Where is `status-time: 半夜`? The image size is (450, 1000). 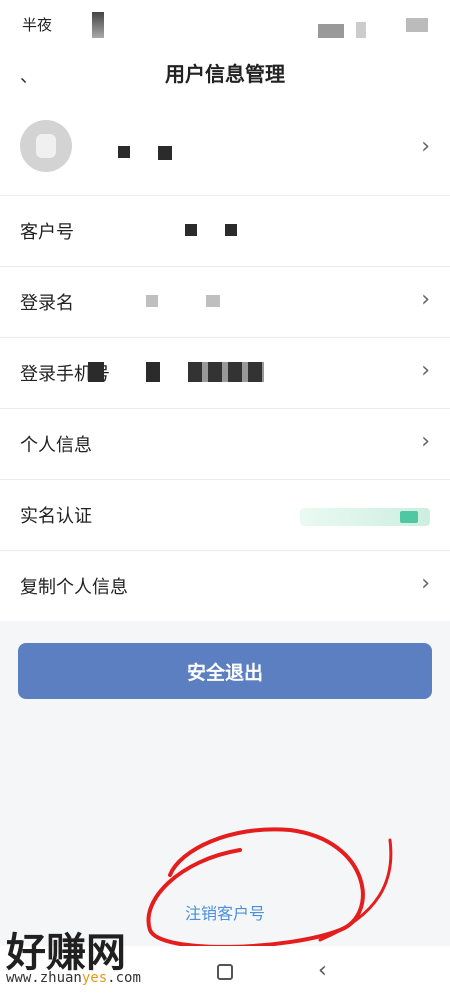 status-time: 半夜 is located at coordinates (37, 25).